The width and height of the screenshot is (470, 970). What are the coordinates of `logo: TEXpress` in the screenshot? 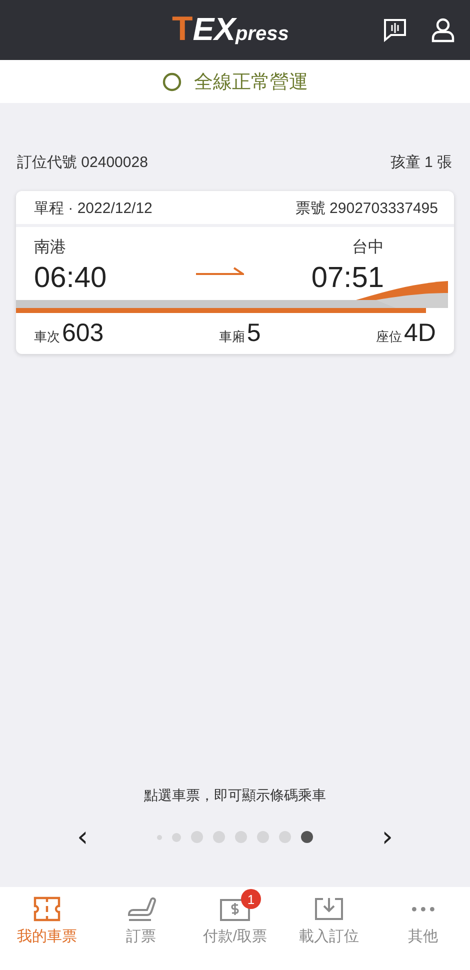 It's located at (230, 29).